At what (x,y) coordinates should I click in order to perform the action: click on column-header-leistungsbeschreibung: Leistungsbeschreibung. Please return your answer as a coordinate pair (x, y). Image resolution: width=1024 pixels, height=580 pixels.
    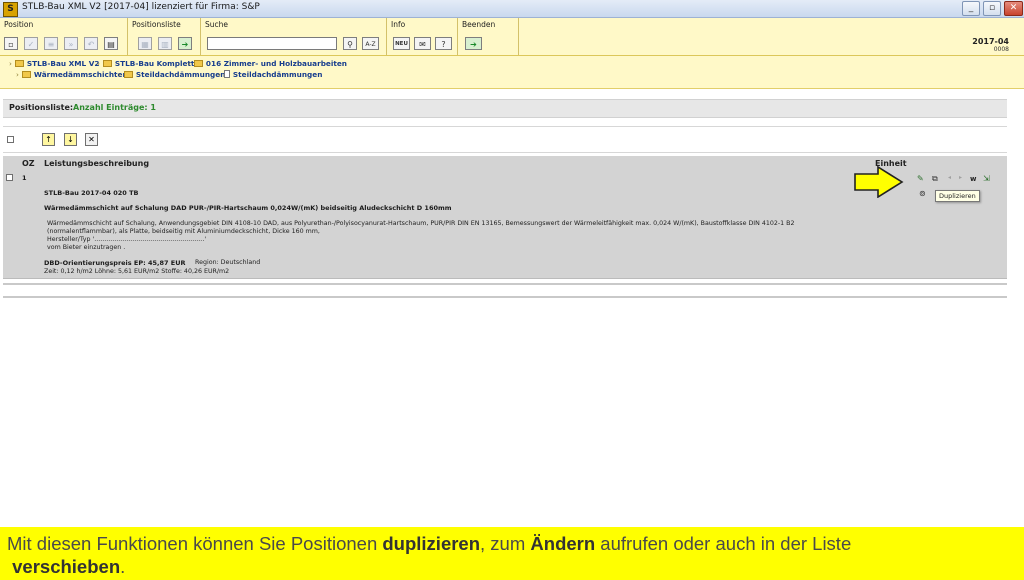
    Looking at the image, I should click on (97, 163).